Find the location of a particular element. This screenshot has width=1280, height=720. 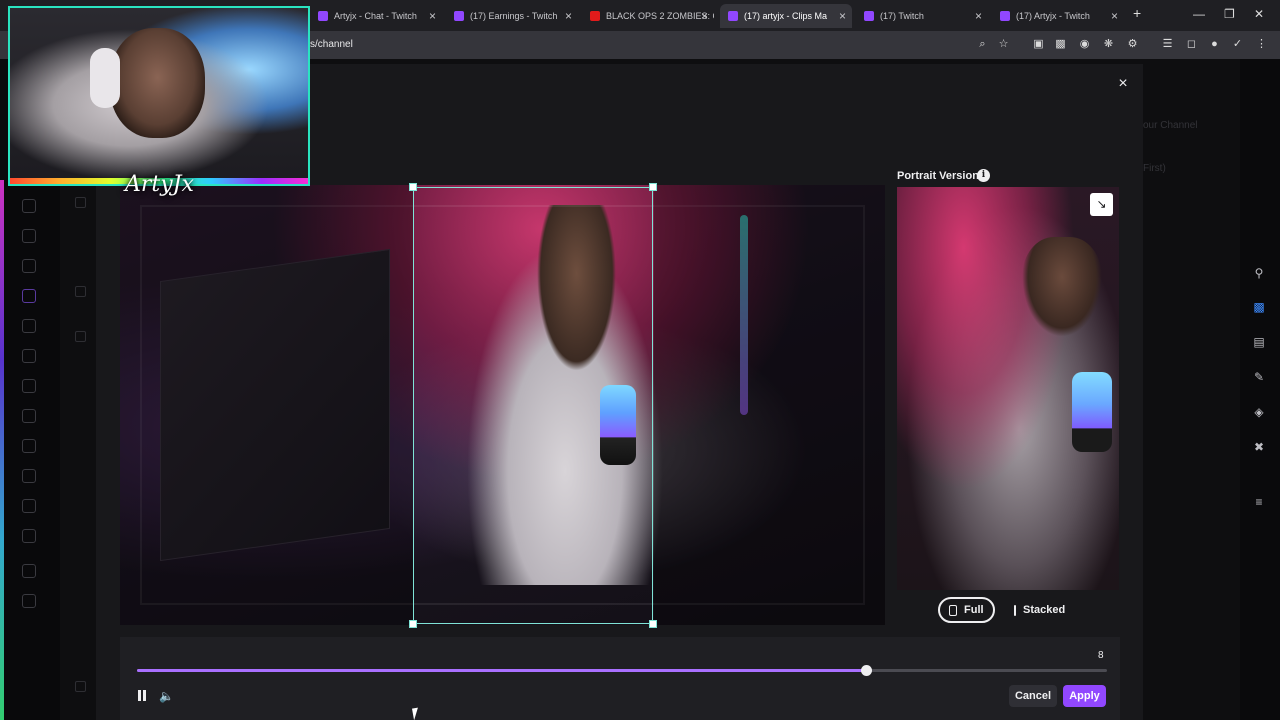

playback-controls is located at coordinates (620, 678).